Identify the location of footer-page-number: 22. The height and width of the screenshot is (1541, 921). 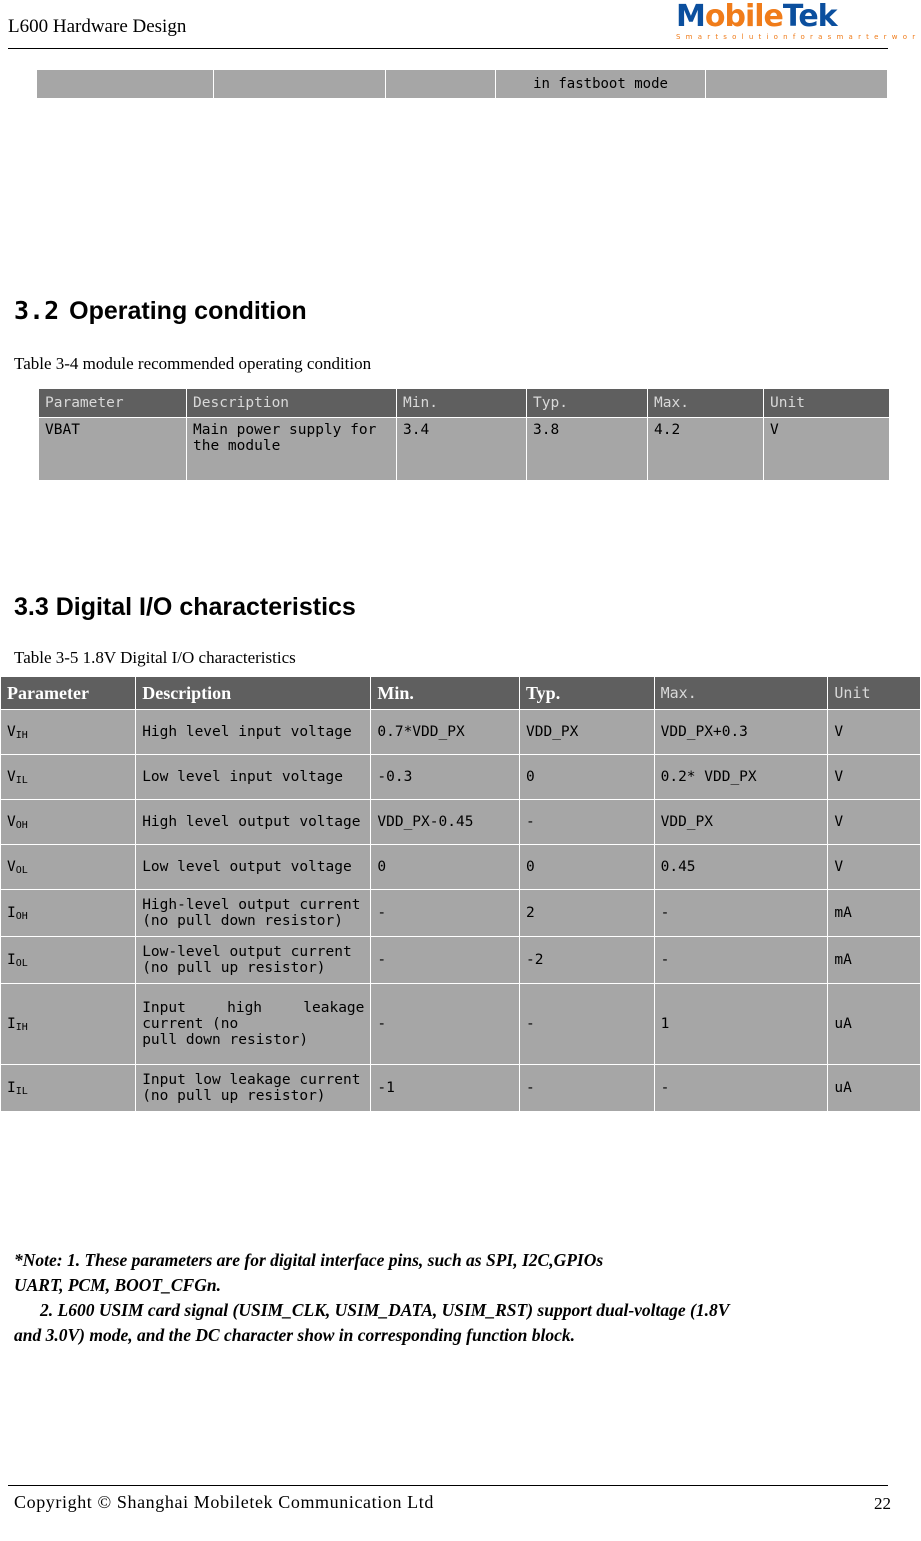
(882, 1503).